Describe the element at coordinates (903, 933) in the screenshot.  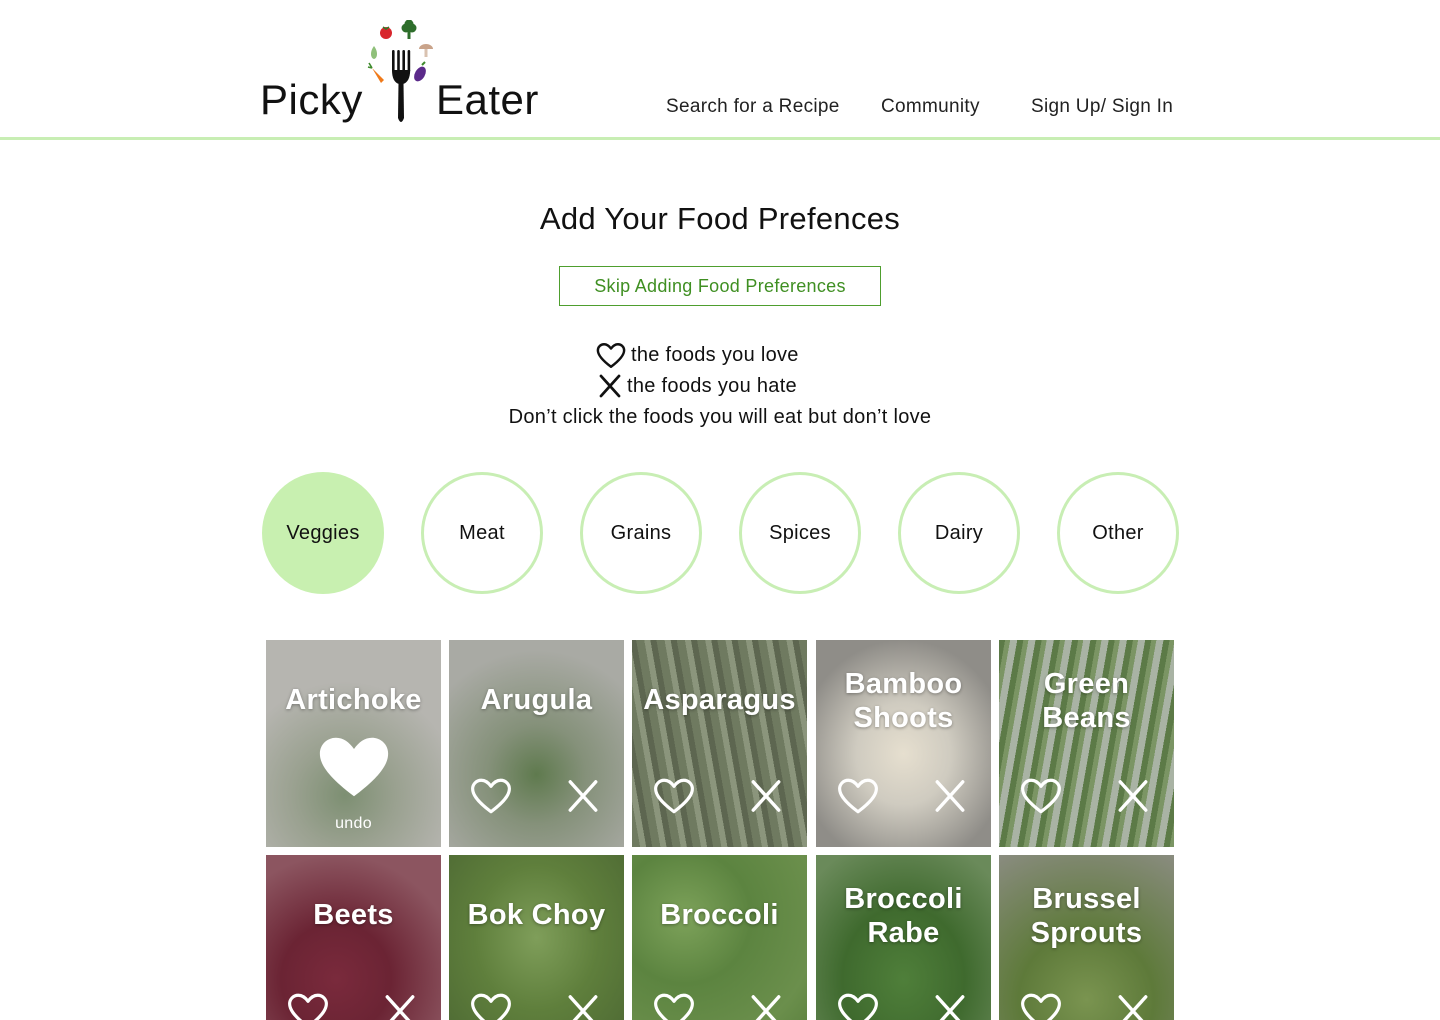
I see `food-name-line: Rabe` at that location.